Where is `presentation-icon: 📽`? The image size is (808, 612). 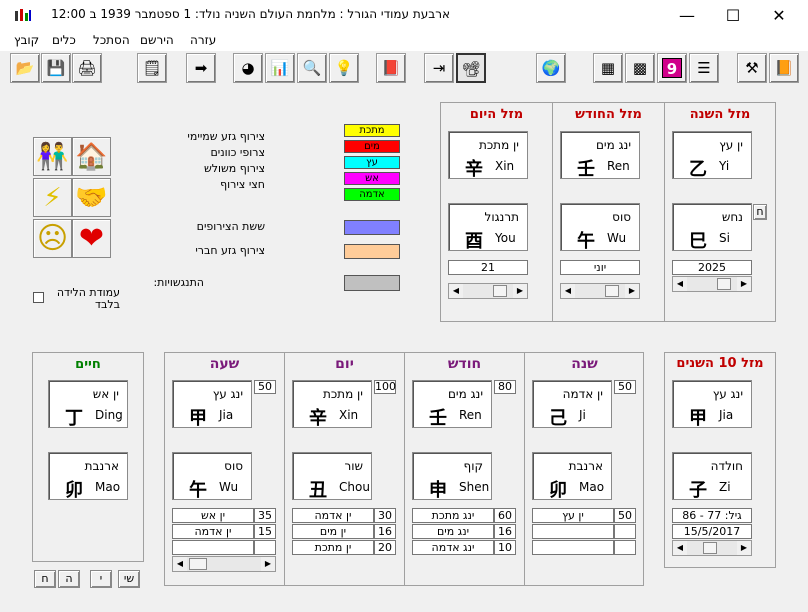
presentation-icon: 📽 is located at coordinates (471, 68).